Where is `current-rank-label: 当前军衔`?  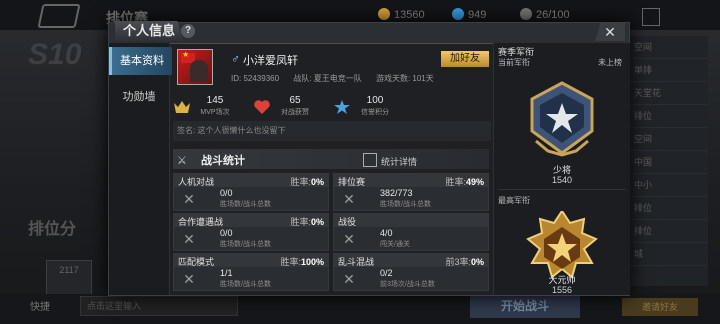 current-rank-label: 当前军衔 is located at coordinates (514, 62).